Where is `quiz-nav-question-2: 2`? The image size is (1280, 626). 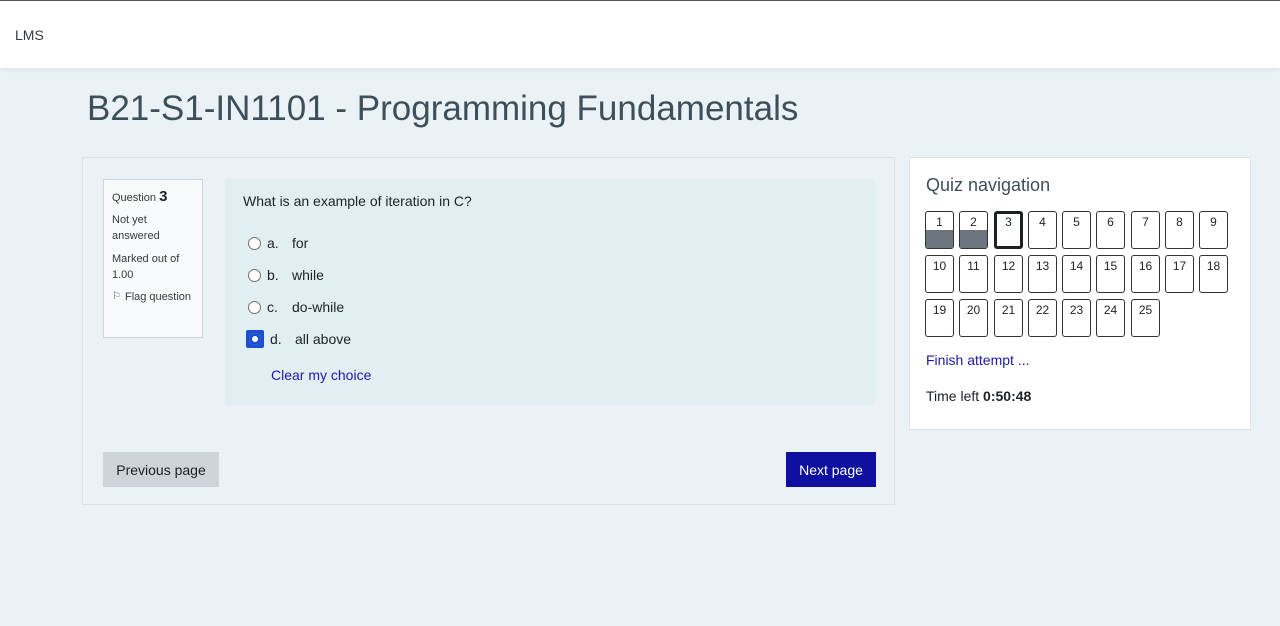 quiz-nav-question-2: 2 is located at coordinates (973, 230).